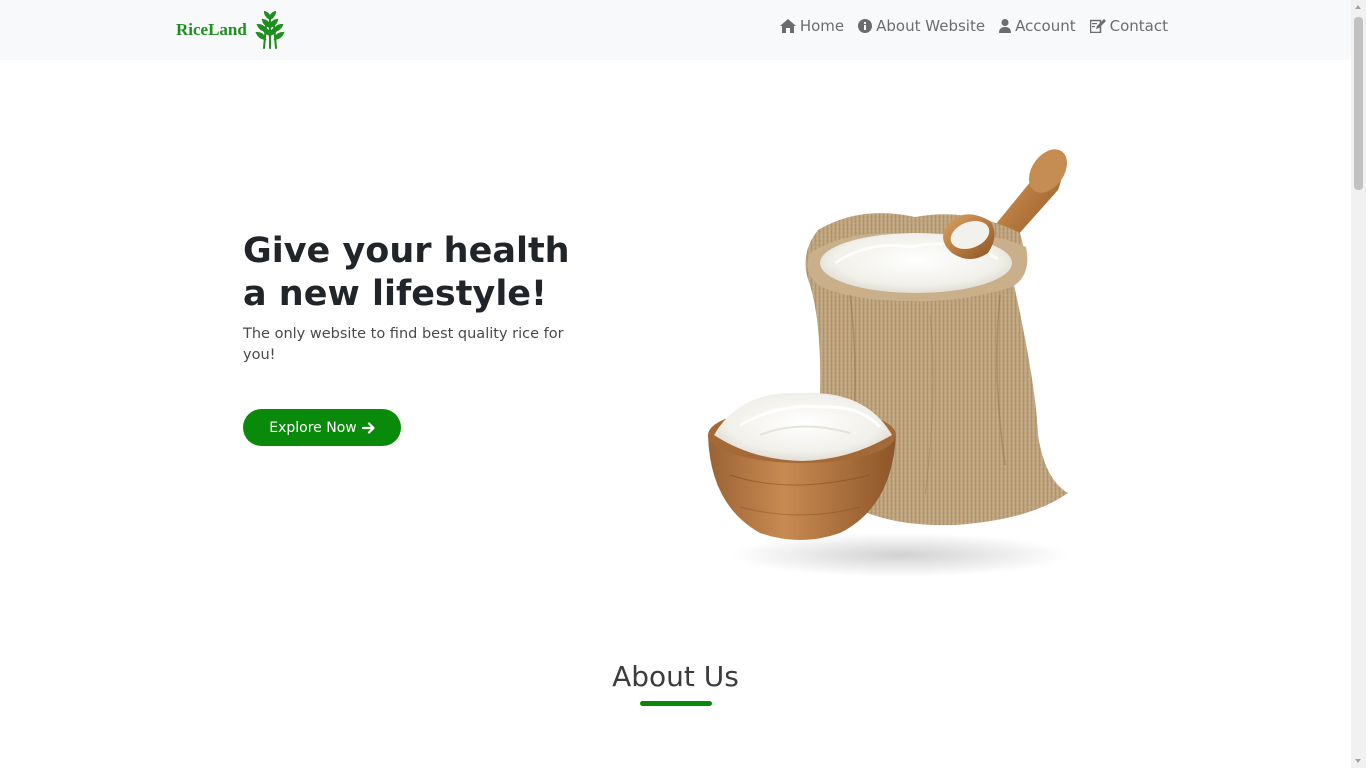 Image resolution: width=1366 pixels, height=768 pixels. Describe the element at coordinates (822, 26) in the screenshot. I see `nav-home-label: Home` at that location.